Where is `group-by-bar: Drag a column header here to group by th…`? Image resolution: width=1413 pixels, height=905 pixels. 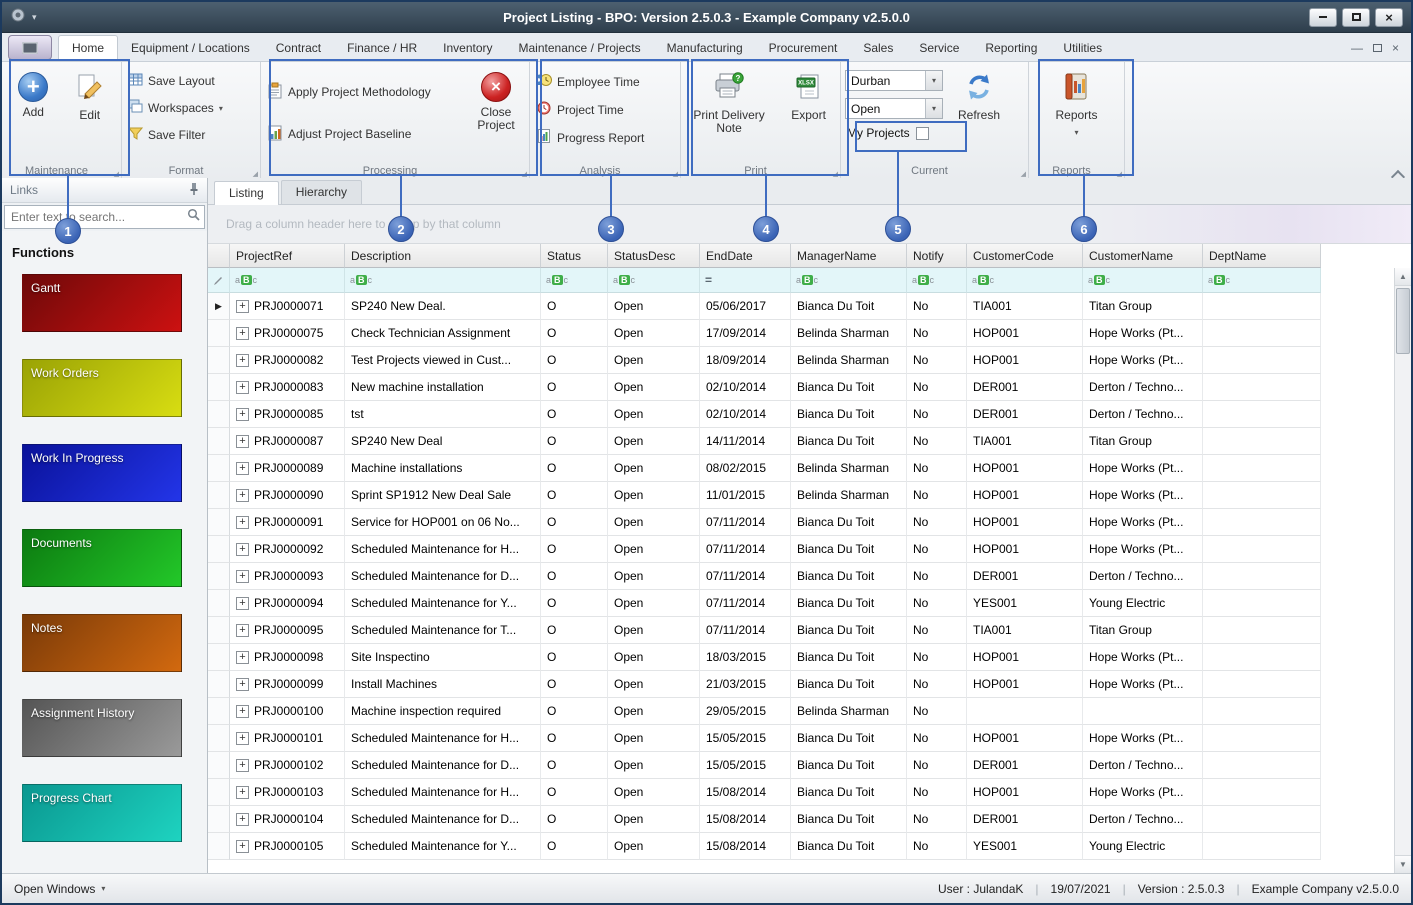
group-by-bar: Drag a column header here to group by th… is located at coordinates (809, 224).